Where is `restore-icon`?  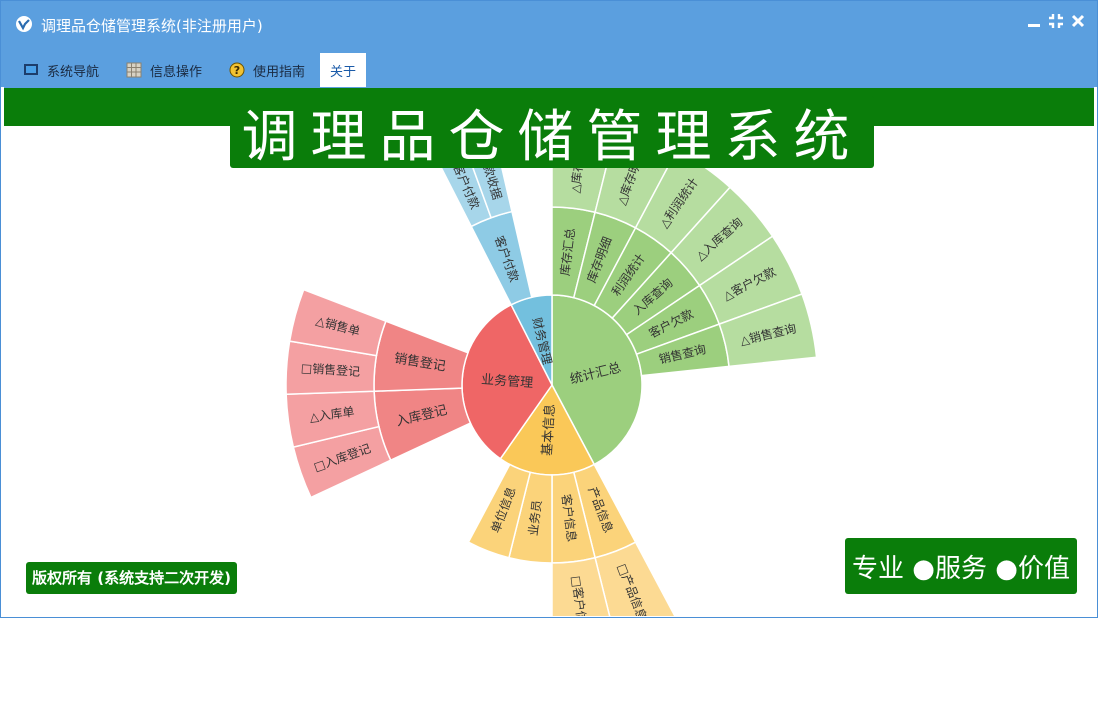
restore-icon is located at coordinates (1056, 23).